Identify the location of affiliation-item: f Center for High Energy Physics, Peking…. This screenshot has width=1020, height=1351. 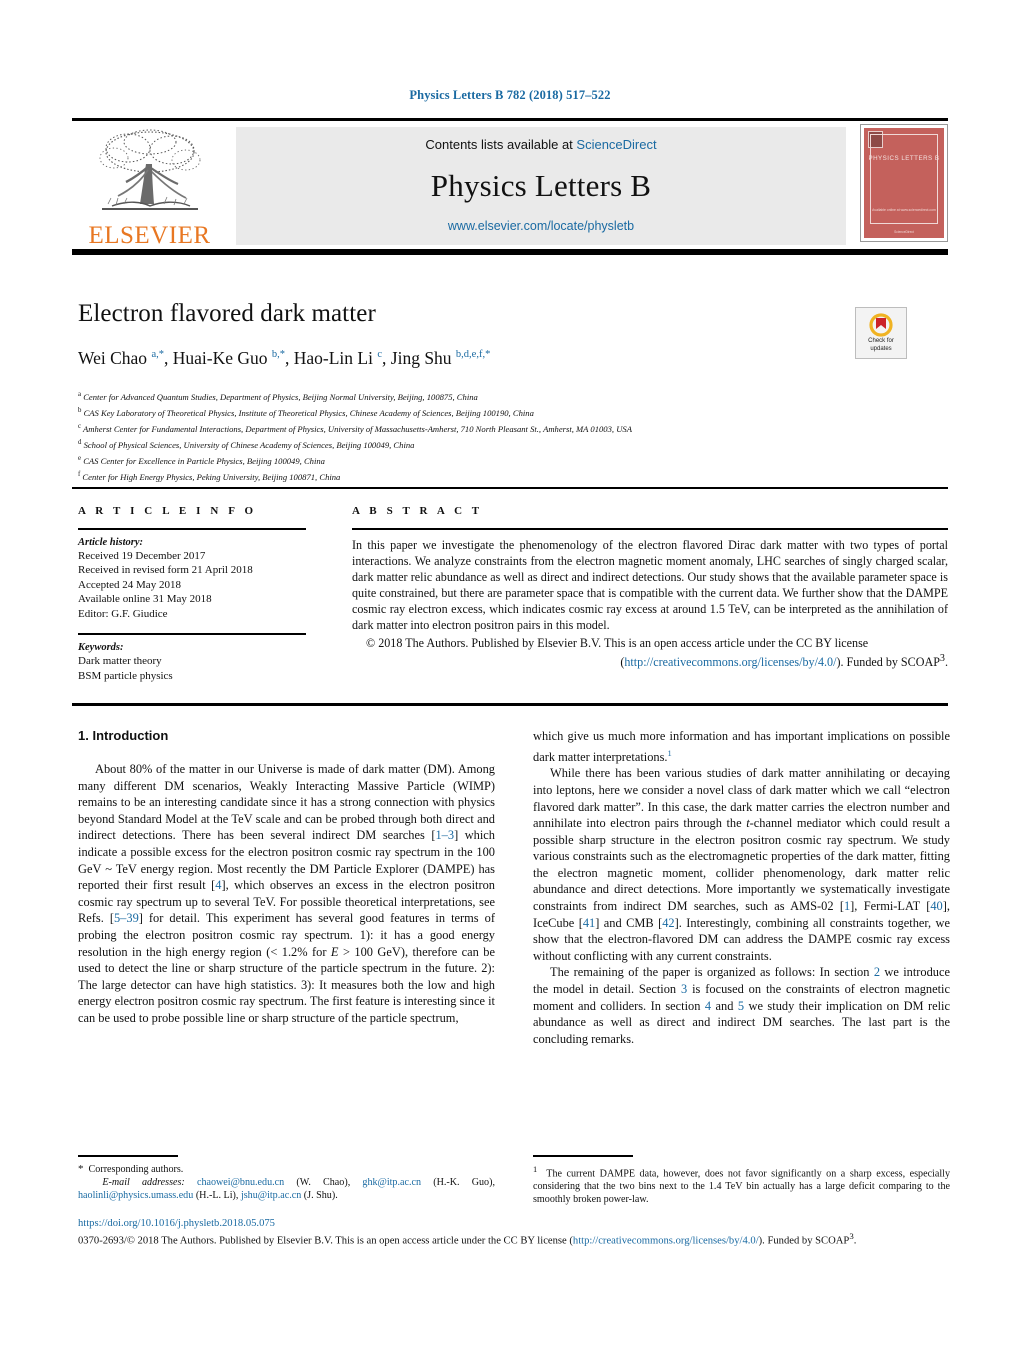
(518, 476).